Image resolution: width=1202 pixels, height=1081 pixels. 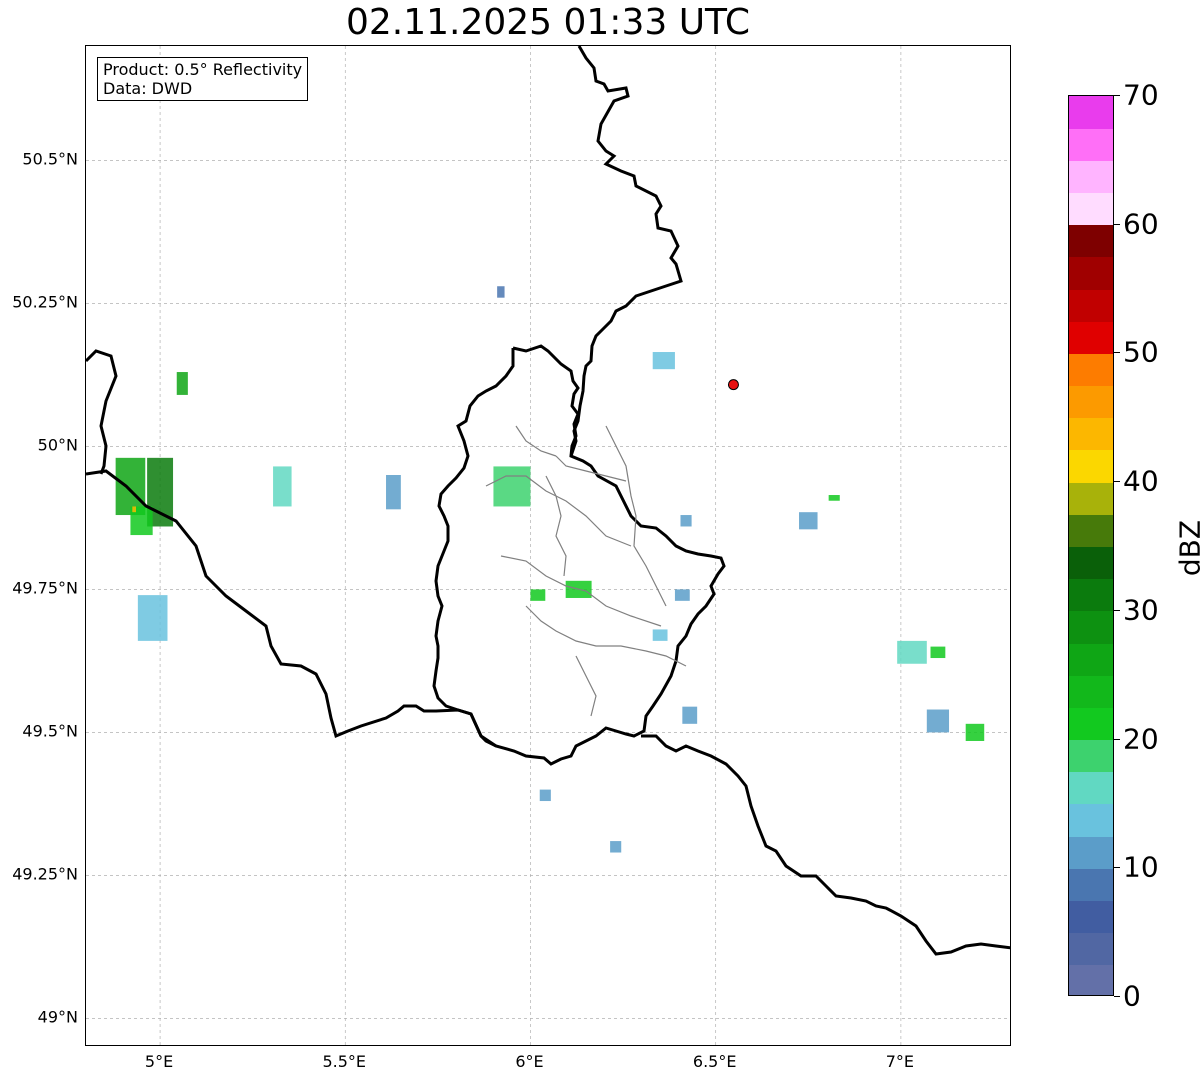 I want to click on latitude-label: 49.25°N, so click(x=45, y=874).